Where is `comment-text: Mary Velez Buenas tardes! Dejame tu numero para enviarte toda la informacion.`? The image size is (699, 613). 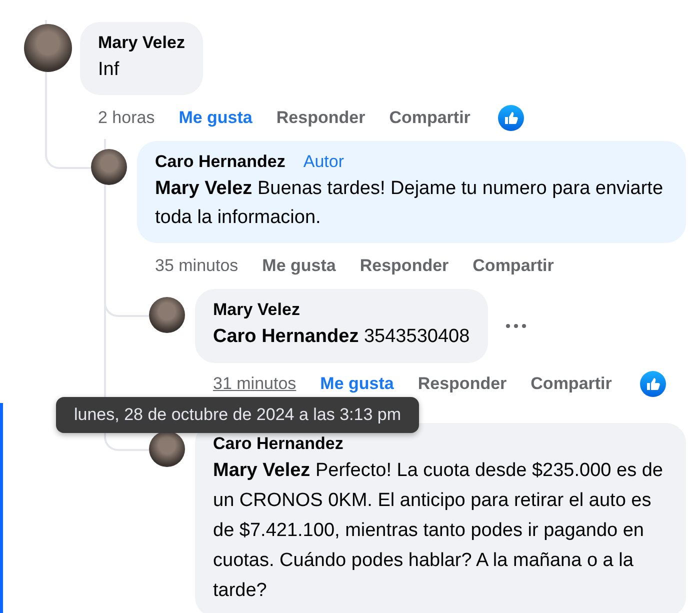 comment-text: Mary Velez Buenas tardes! Dejame tu numero para enviarte toda la informacion. is located at coordinates (409, 203).